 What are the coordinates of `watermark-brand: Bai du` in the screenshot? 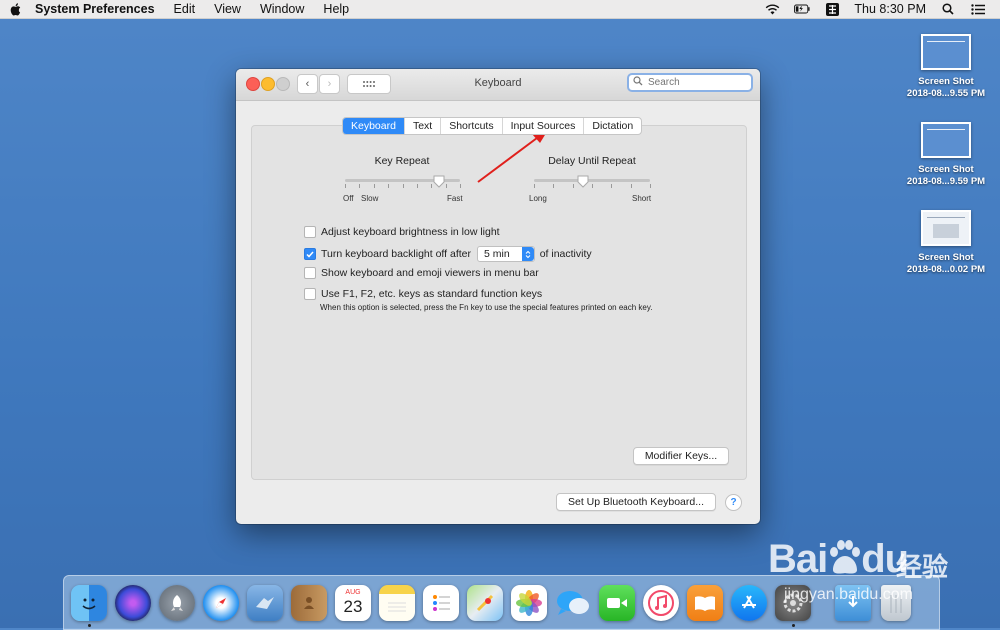 It's located at (838, 559).